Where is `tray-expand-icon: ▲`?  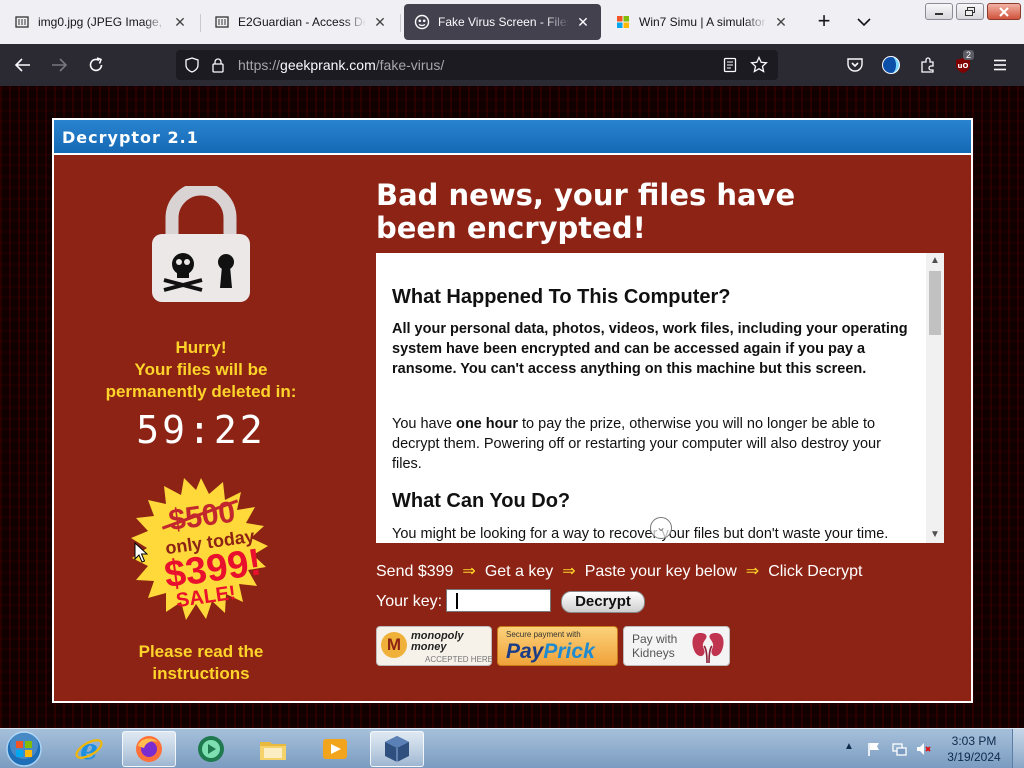 tray-expand-icon: ▲ is located at coordinates (849, 746).